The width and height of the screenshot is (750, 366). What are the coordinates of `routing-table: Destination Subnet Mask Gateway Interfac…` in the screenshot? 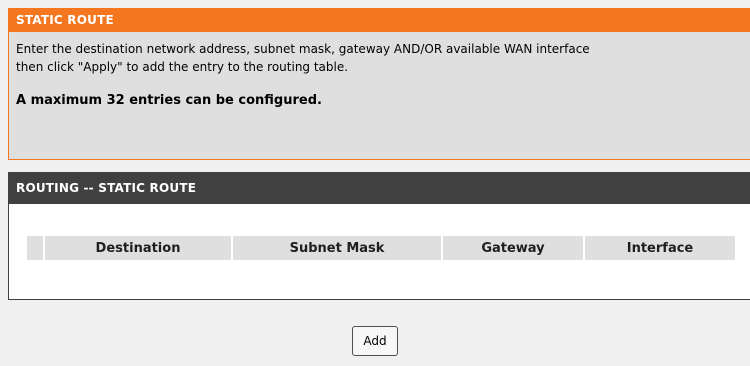 It's located at (381, 248).